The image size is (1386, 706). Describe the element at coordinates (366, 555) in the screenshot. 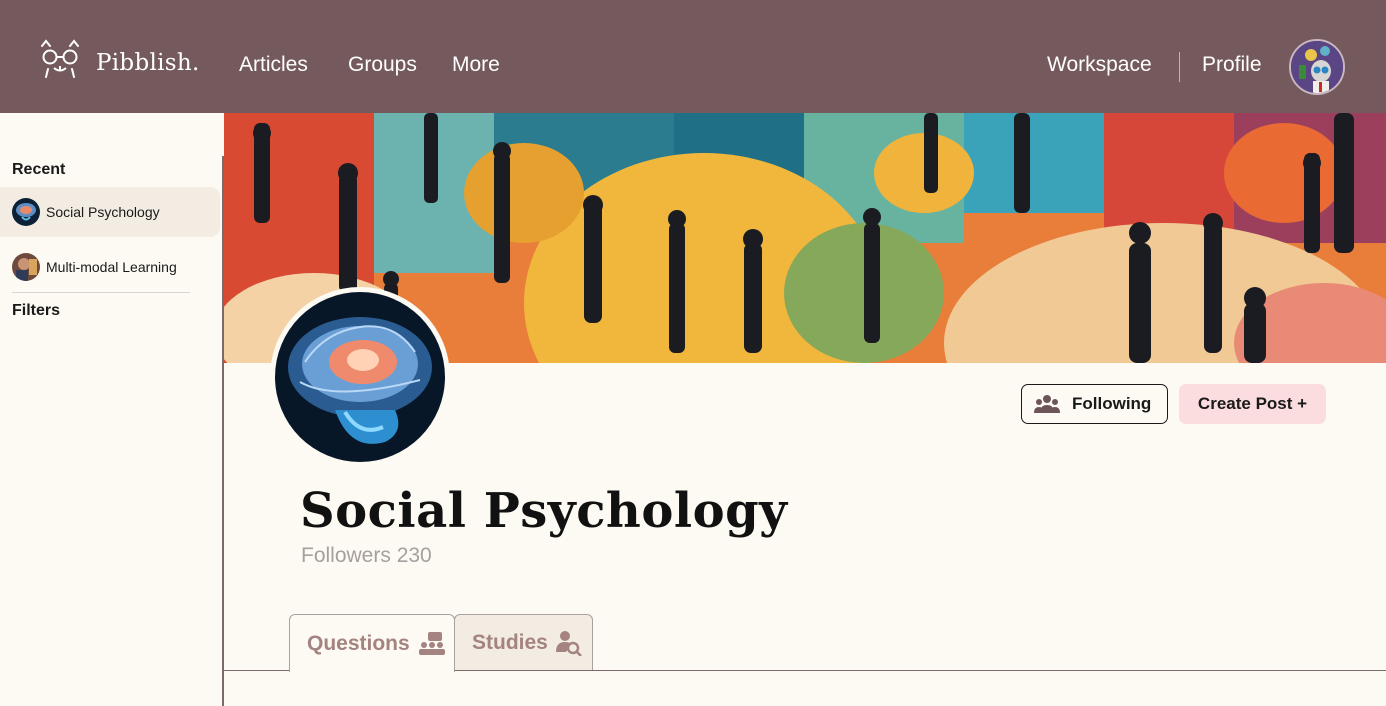

I see `followers-count: Followers 230` at that location.